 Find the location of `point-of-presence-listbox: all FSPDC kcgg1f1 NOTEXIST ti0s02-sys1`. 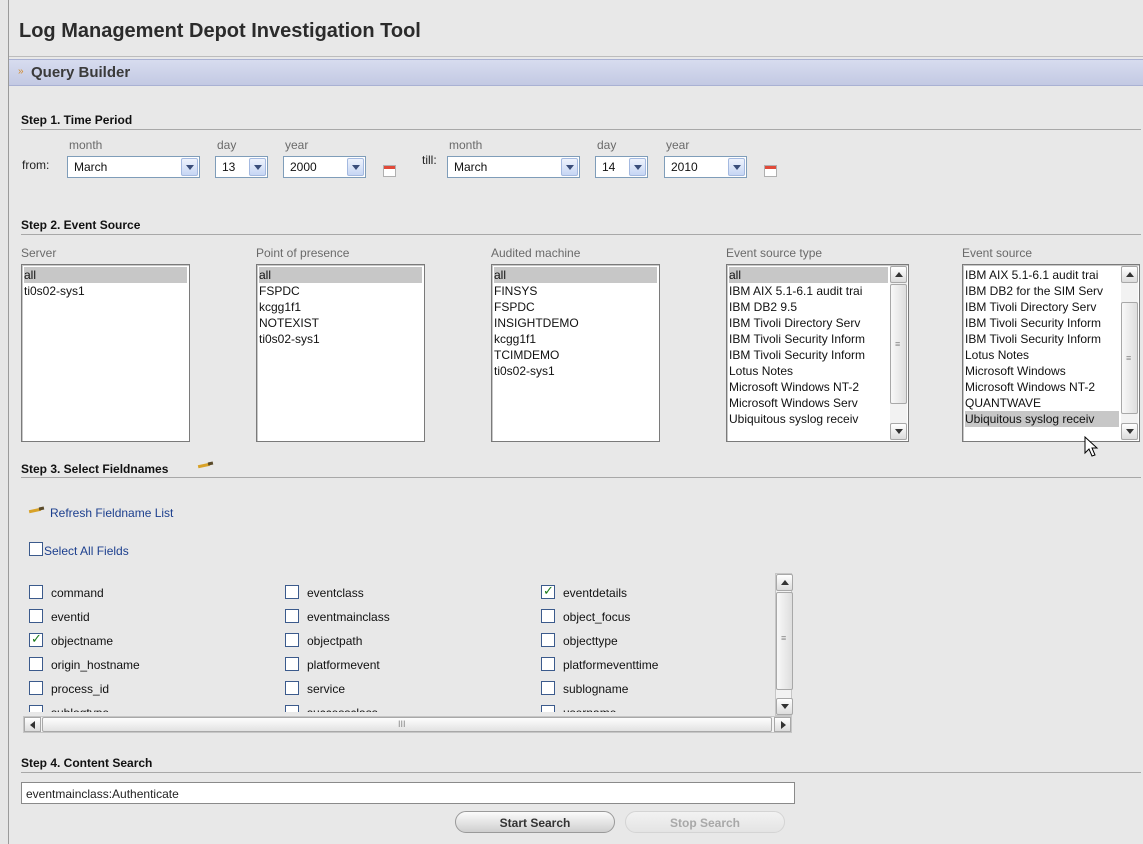

point-of-presence-listbox: all FSPDC kcgg1f1 NOTEXIST ti0s02-sys1 is located at coordinates (340, 353).